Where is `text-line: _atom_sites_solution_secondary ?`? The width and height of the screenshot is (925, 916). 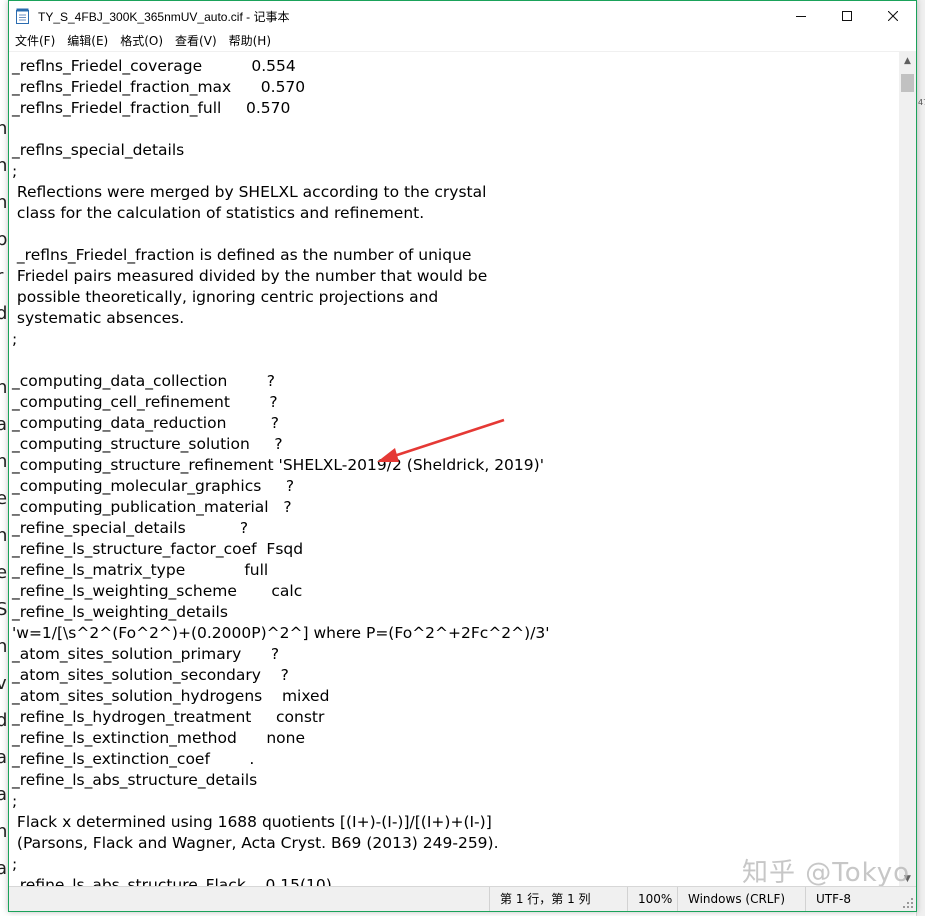
text-line: _atom_sites_solution_secondary ? is located at coordinates (150, 675).